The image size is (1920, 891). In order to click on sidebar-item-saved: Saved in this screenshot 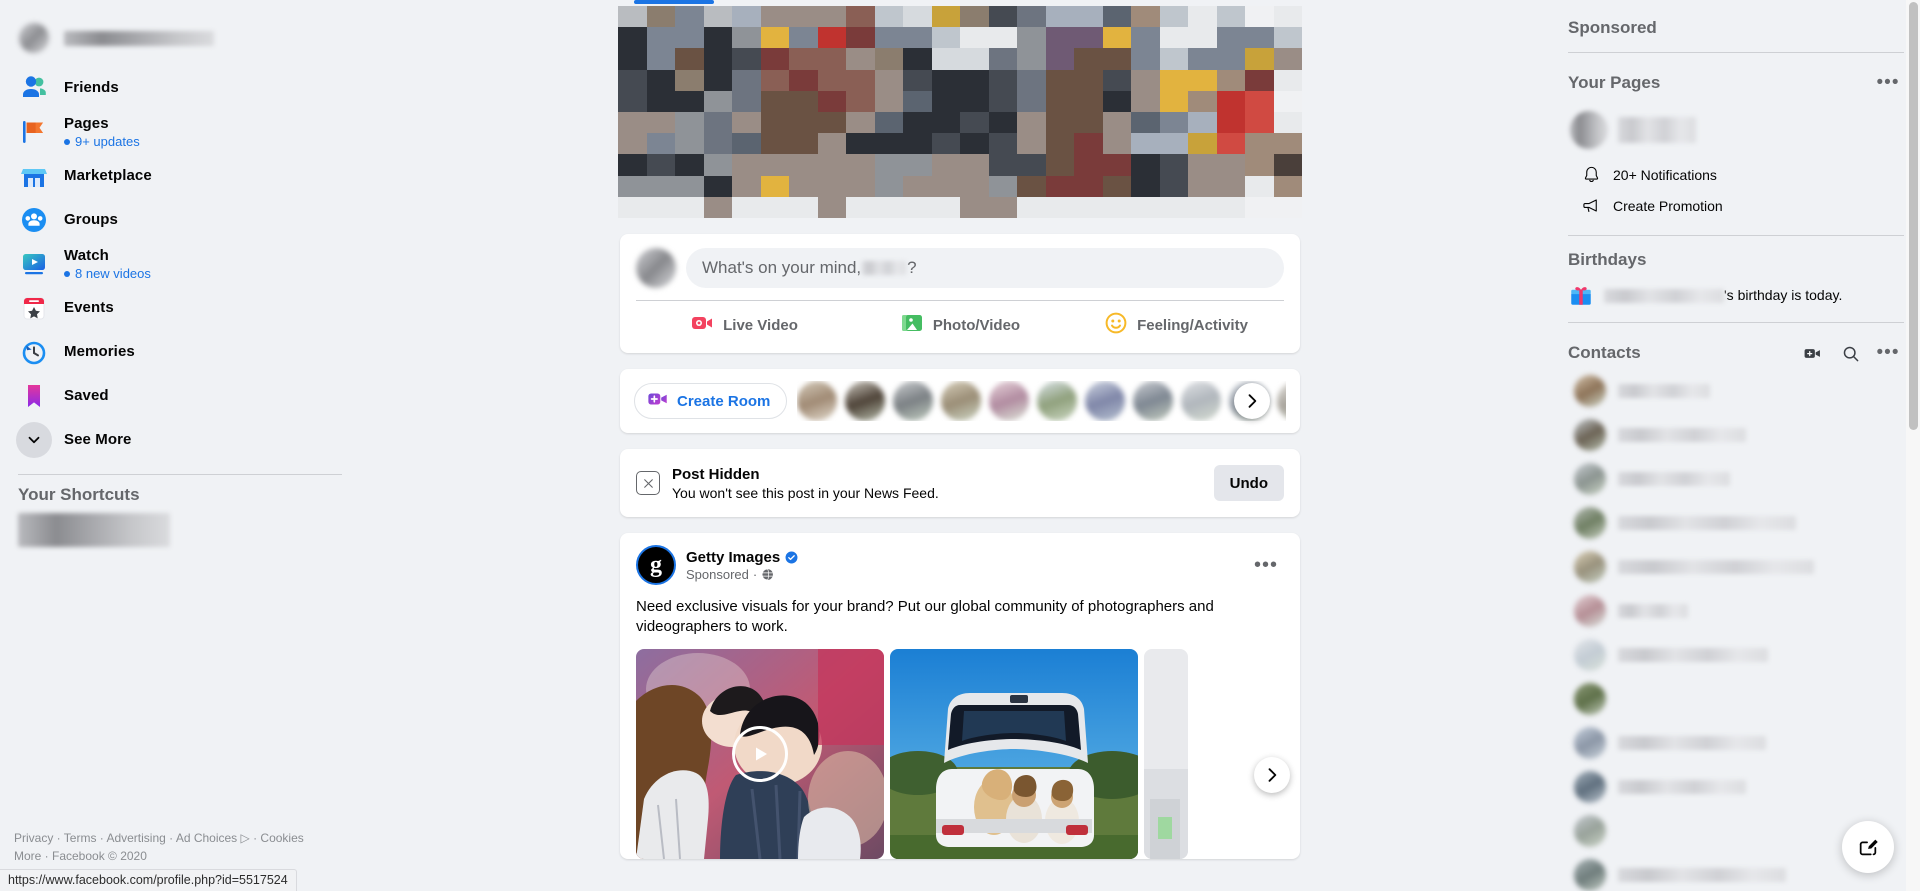, I will do `click(180, 396)`.